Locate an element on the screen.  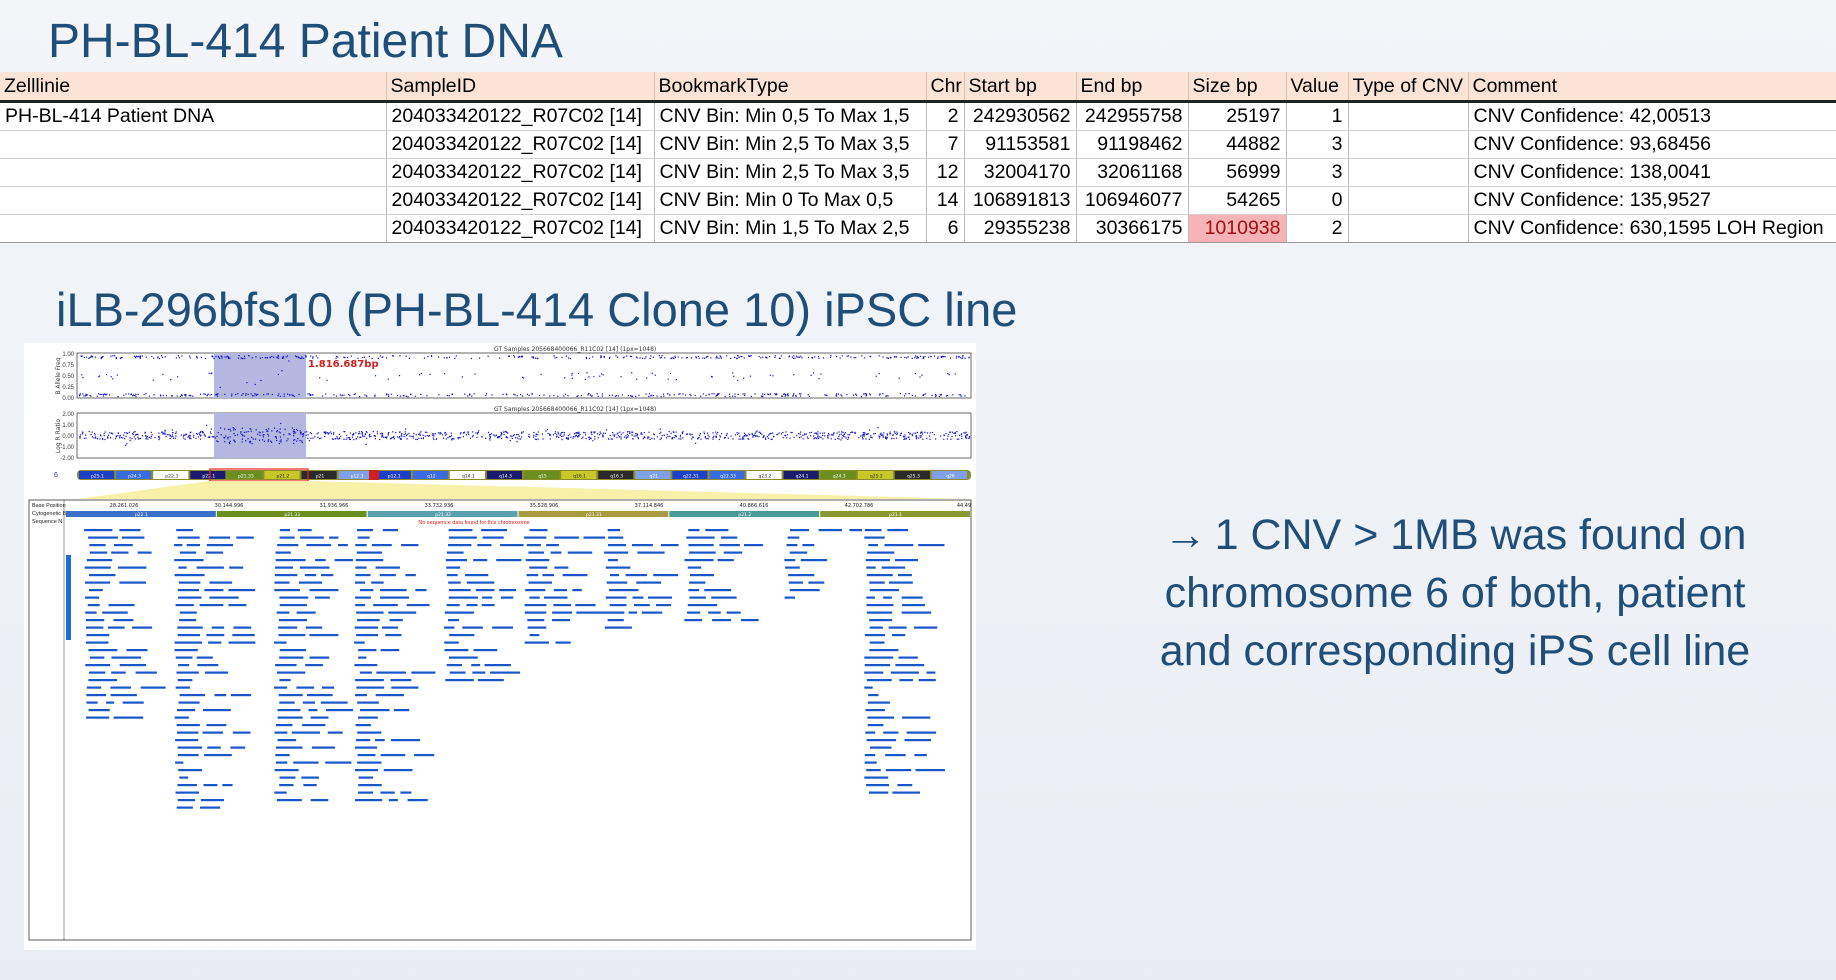
header-zelllinie: Zelllinie is located at coordinates (193, 87).